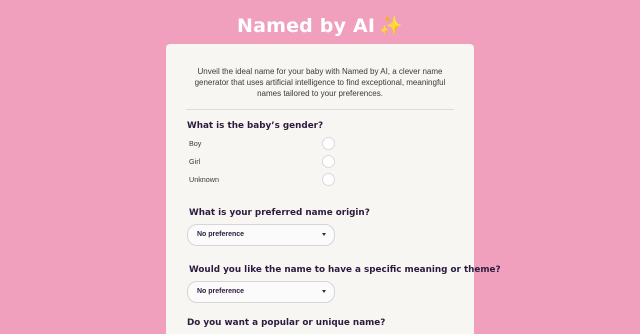 The image size is (640, 334). I want to click on origin-question: What is your preferred name origin?, so click(279, 213).